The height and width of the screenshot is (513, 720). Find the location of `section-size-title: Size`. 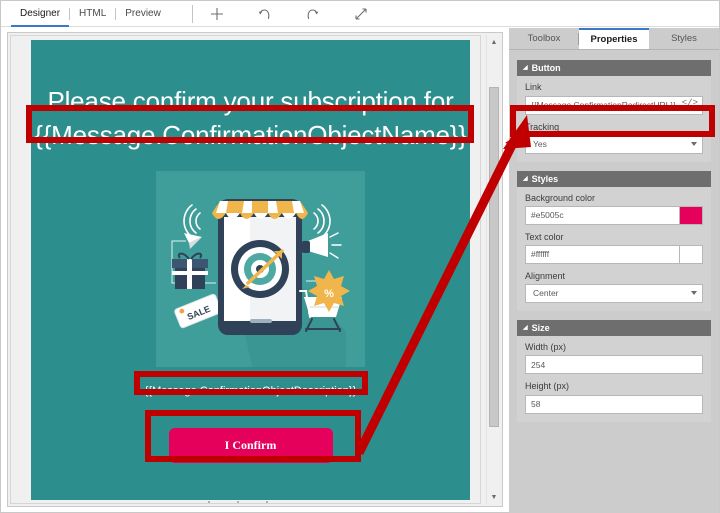

section-size-title: Size is located at coordinates (540, 327).